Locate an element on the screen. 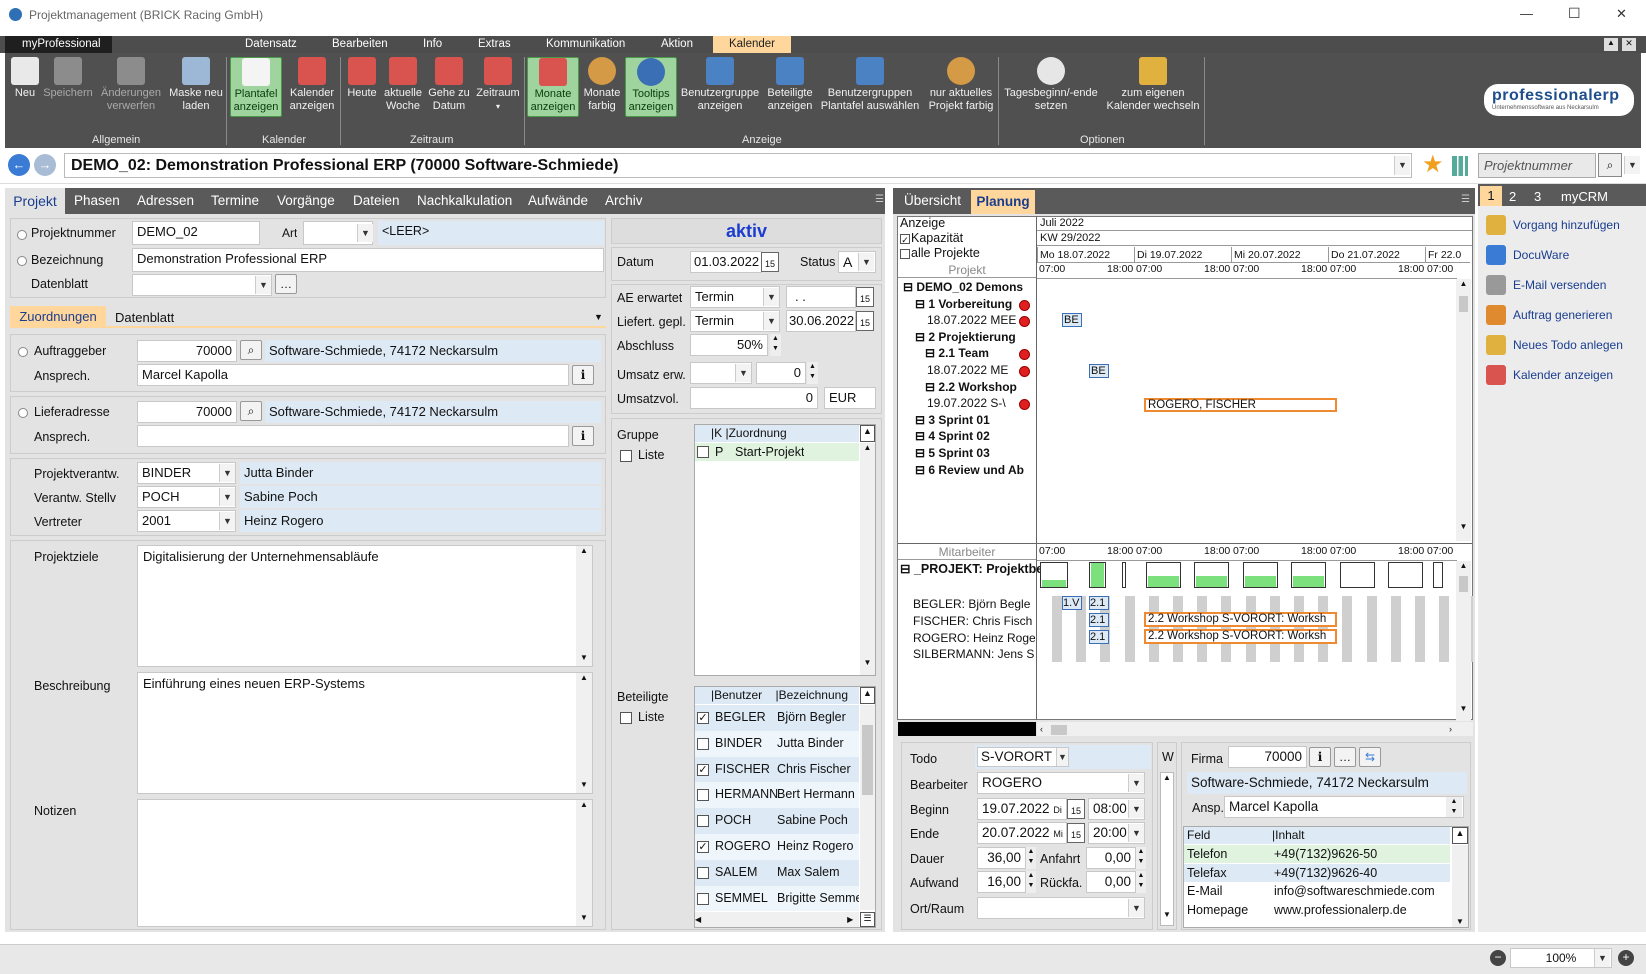  umsatz-spinner: ▲ ▼ is located at coordinates (812, 373).